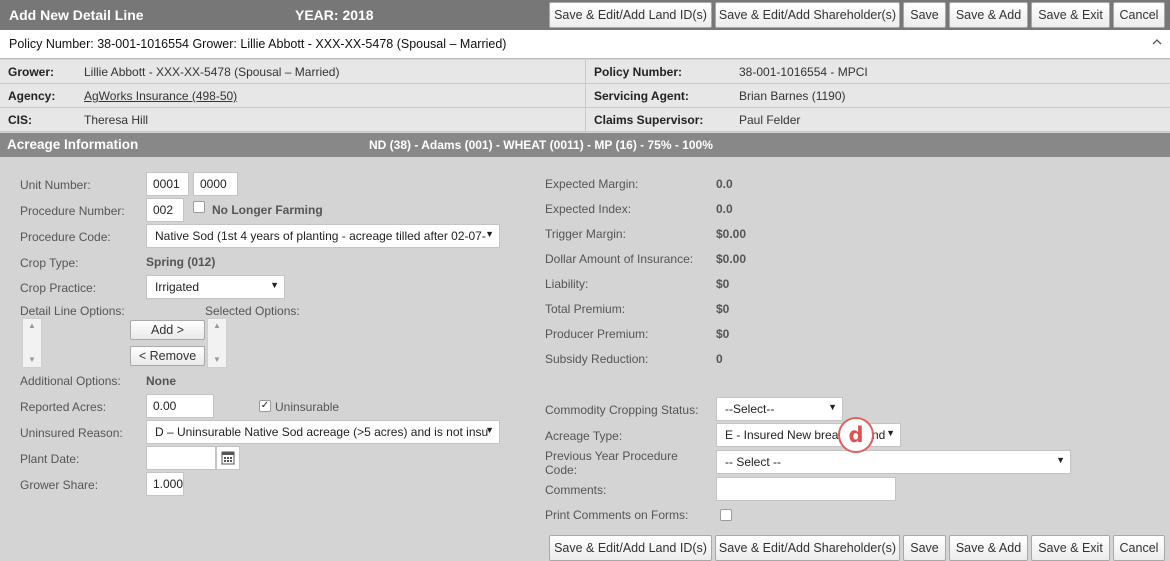 The width and height of the screenshot is (1170, 561). Describe the element at coordinates (856, 435) in the screenshot. I see `annotation-badge: d` at that location.